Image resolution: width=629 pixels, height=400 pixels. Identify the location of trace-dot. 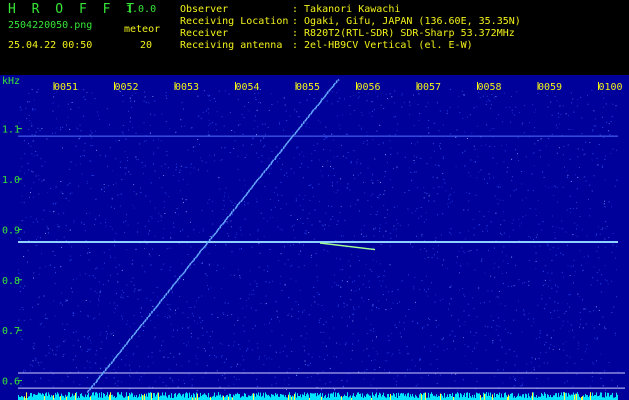
(94, 383).